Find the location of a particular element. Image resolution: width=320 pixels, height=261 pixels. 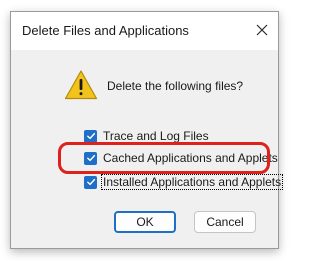

title-bar: Delete Files and Applications is located at coordinates (144, 31).